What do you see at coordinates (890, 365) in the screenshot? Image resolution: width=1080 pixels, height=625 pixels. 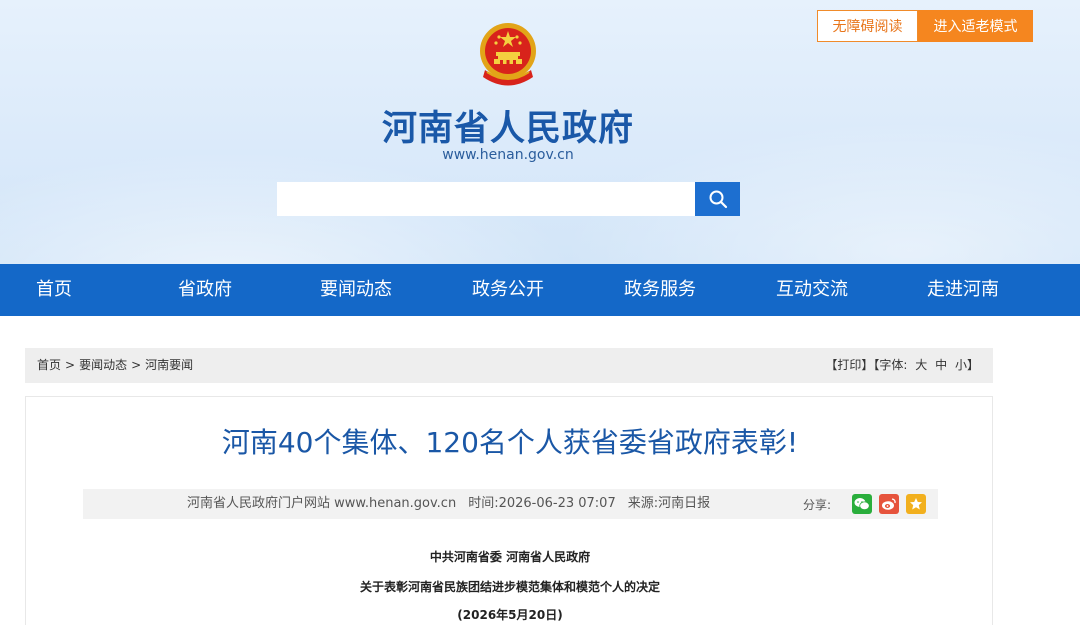 I see `font-size-label: 【字体:` at bounding box center [890, 365].